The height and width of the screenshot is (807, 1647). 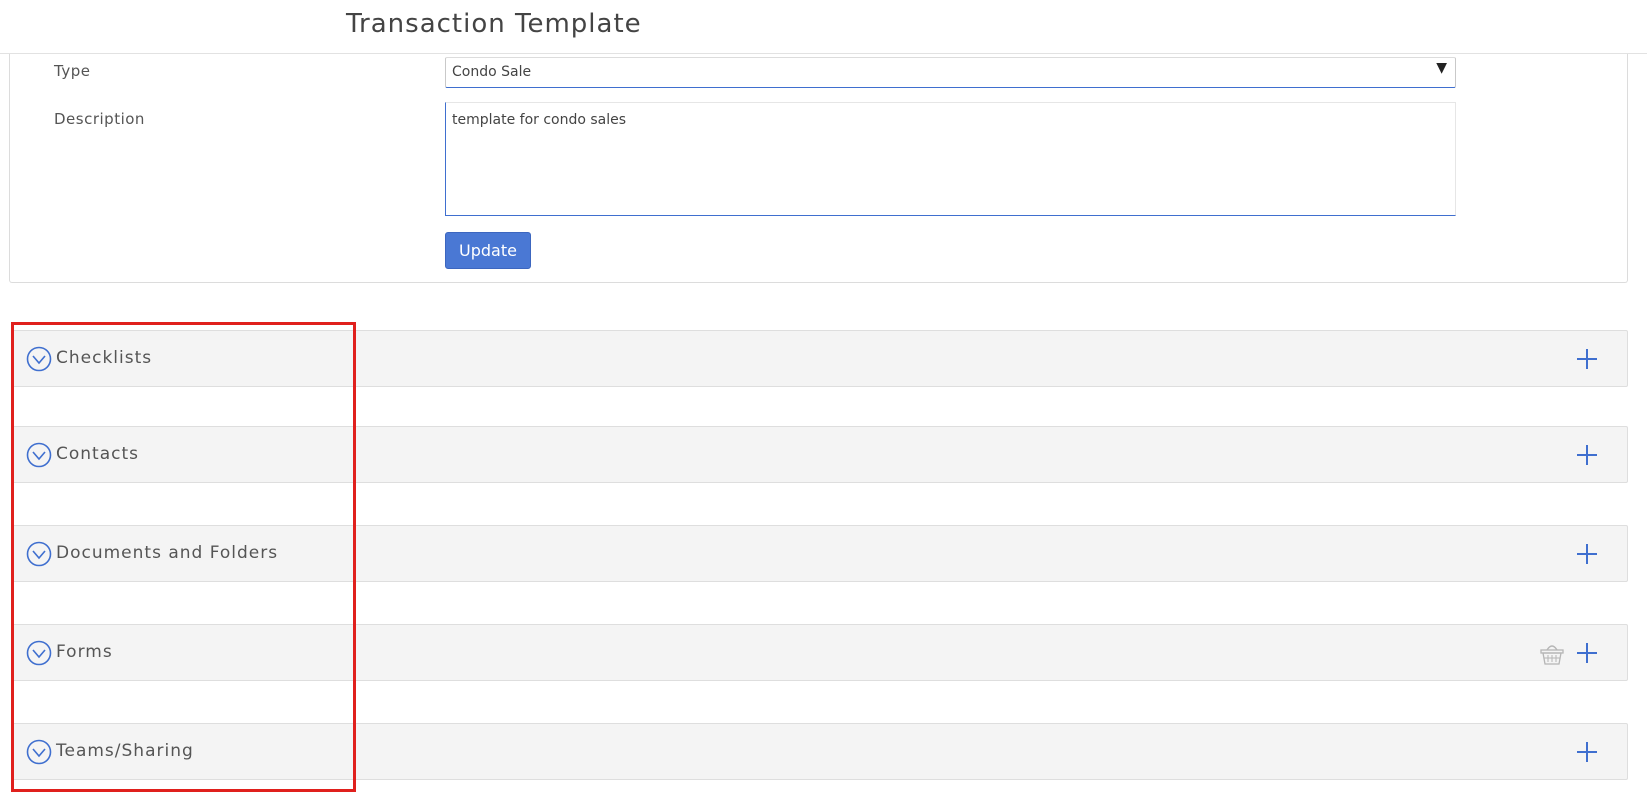 I want to click on type-selected-value: Condo Sale, so click(x=492, y=72).